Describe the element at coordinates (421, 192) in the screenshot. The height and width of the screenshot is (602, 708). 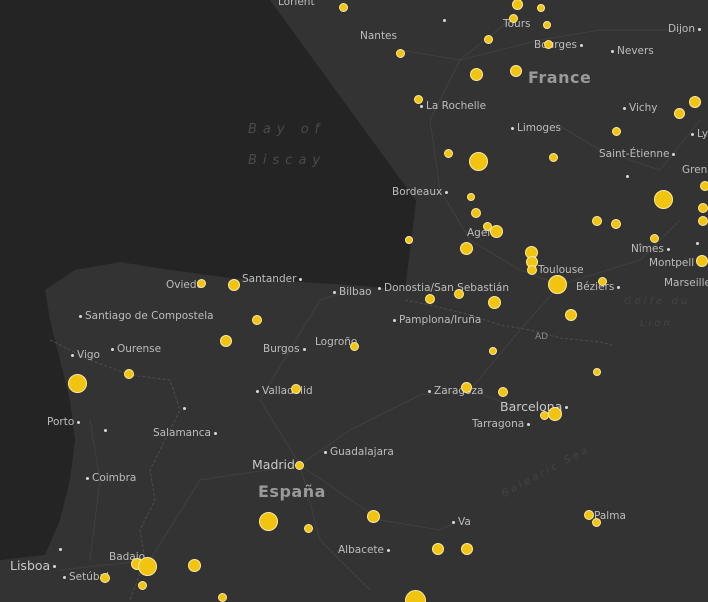
I see `city-label-bordeaux: Bordeaux` at that location.